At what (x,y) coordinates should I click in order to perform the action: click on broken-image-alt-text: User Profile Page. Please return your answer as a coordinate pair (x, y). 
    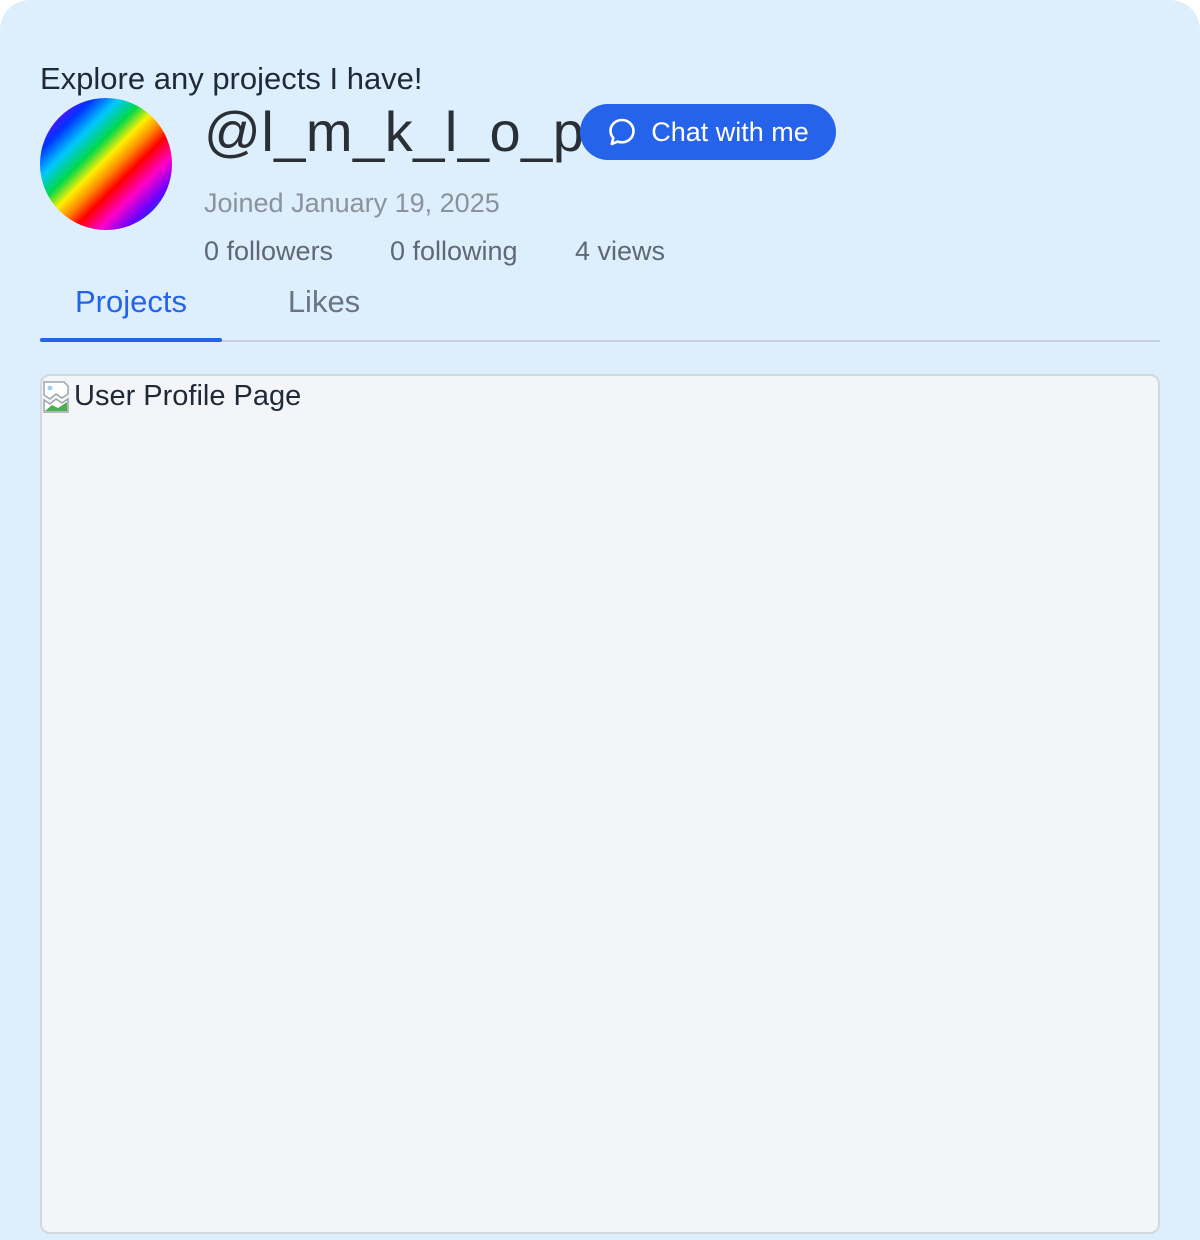
    Looking at the image, I should click on (188, 396).